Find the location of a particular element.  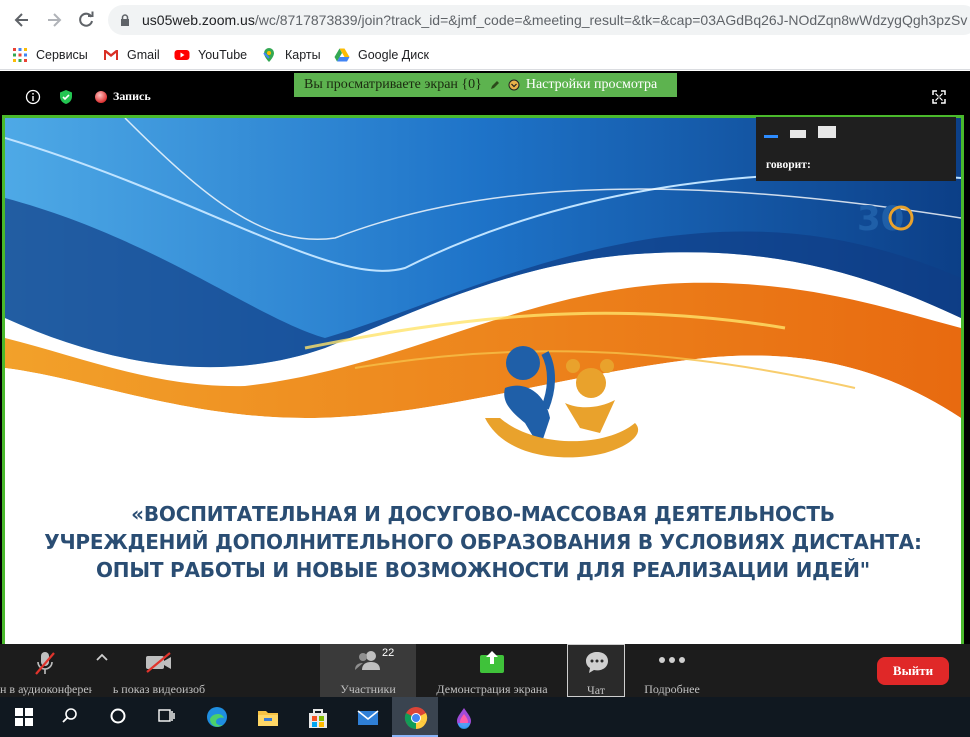

participants-icon is located at coordinates (367, 660).